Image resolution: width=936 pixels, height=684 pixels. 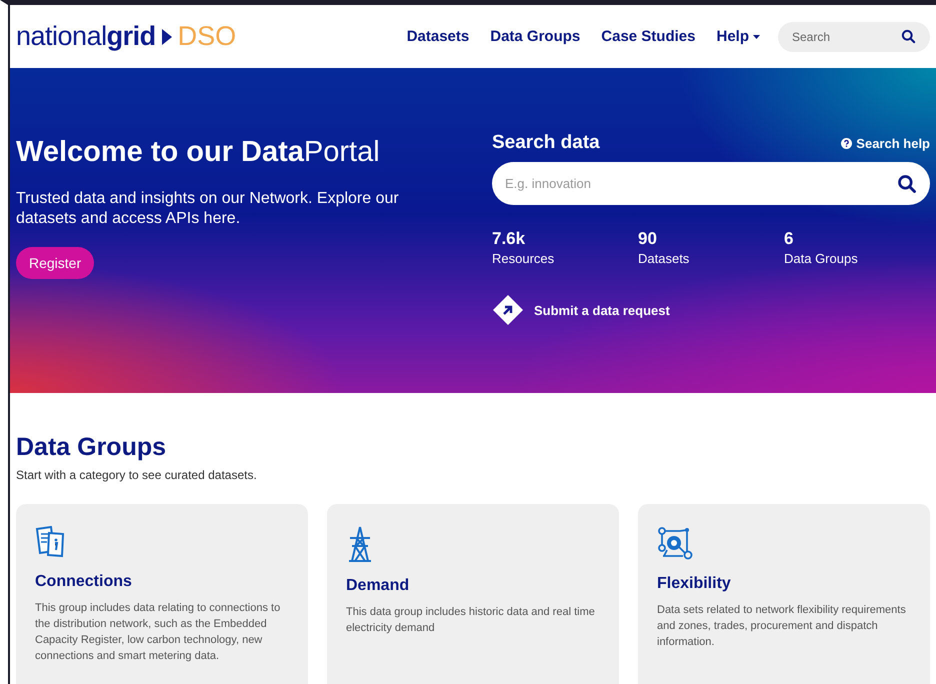 What do you see at coordinates (378, 586) in the screenshot?
I see `card-title: Demand` at bounding box center [378, 586].